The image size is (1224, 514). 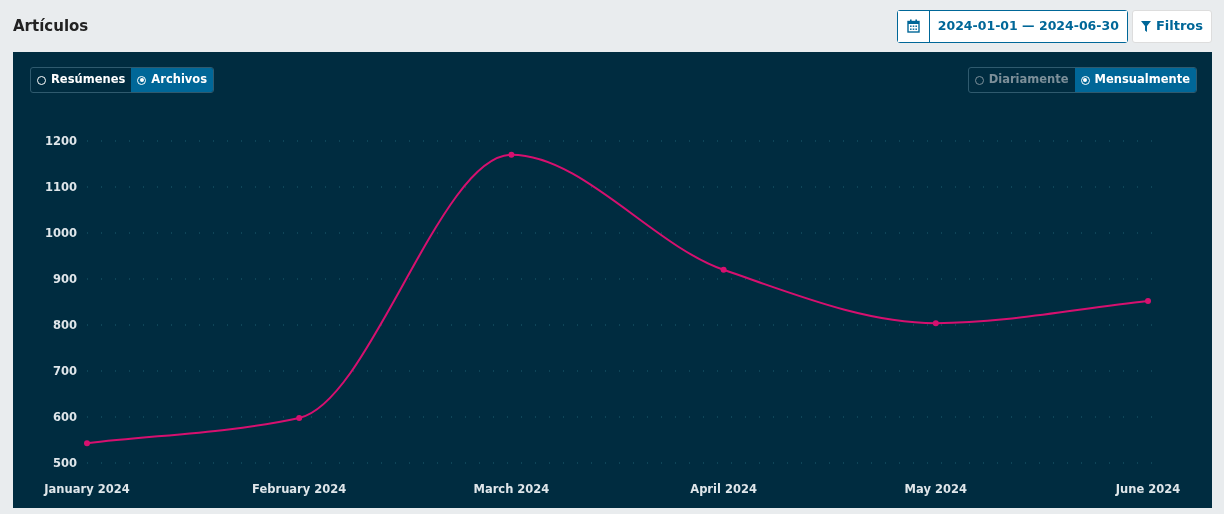 I want to click on toggle-option: Mensualmente, so click(x=1135, y=80).